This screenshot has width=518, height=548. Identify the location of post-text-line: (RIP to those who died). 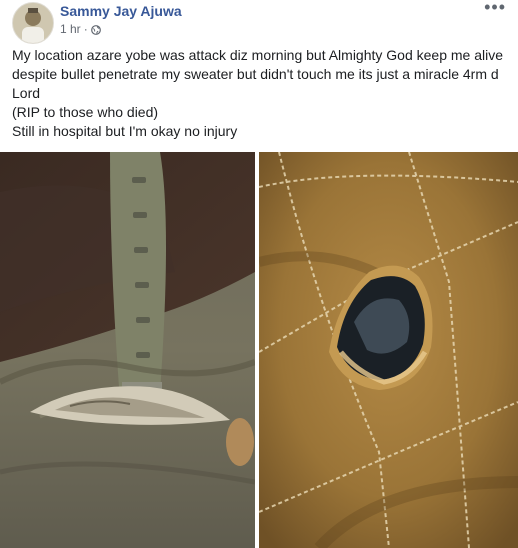
(85, 112).